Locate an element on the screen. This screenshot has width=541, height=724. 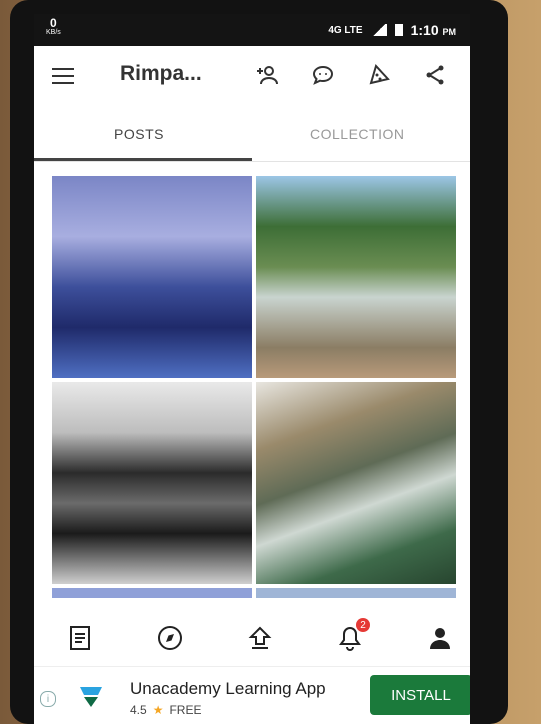
tab-divider is located at coordinates (252, 161).